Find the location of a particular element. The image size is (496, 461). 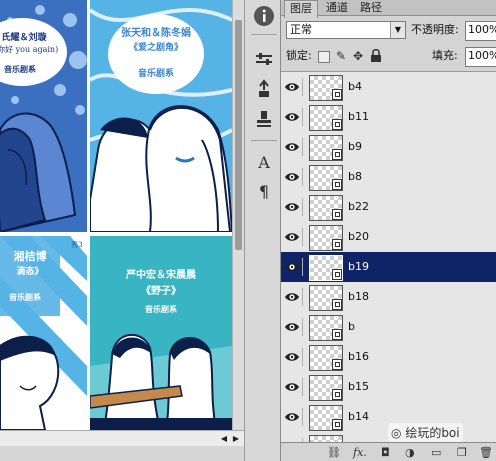

layer-name: b9 is located at coordinates (355, 147).